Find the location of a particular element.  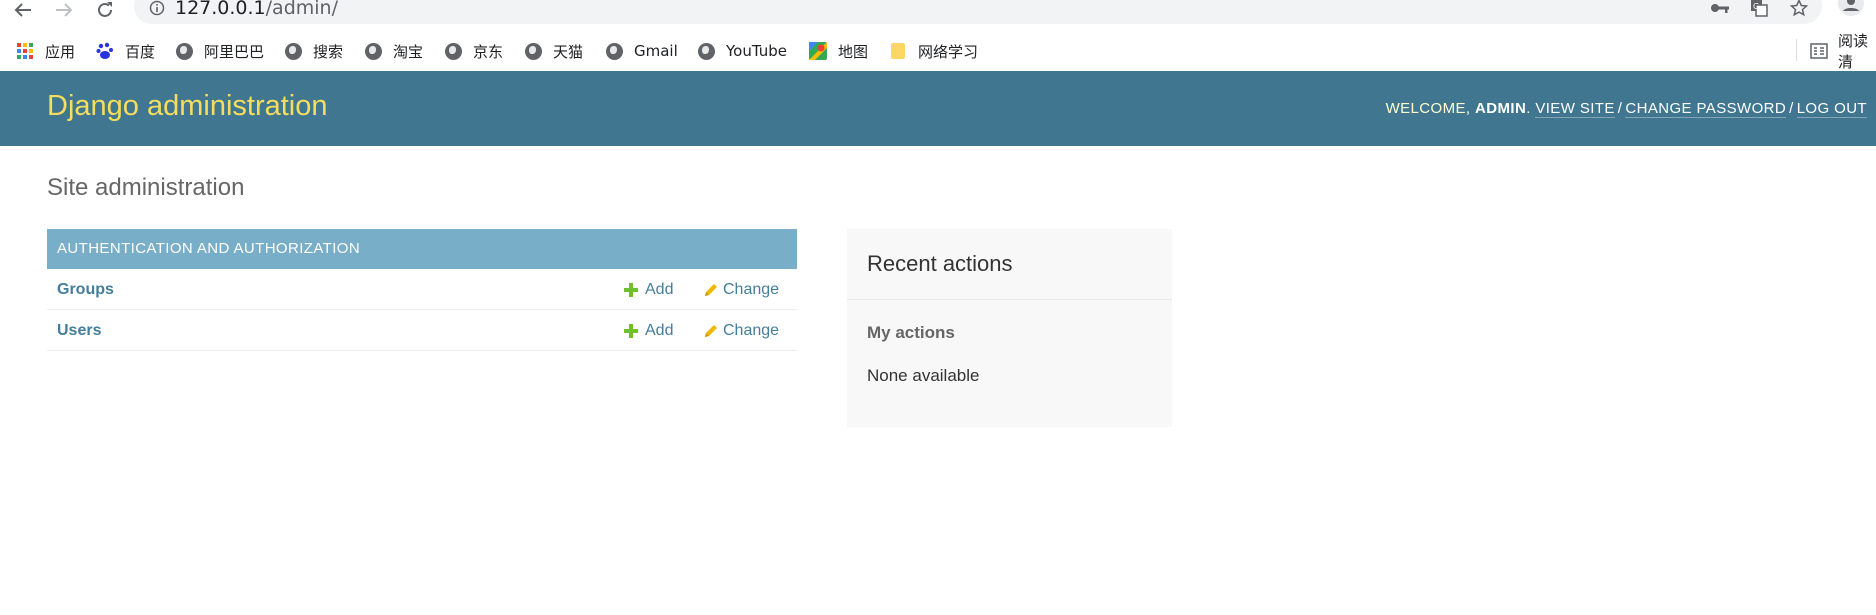

site-branding: Django administration is located at coordinates (187, 106).